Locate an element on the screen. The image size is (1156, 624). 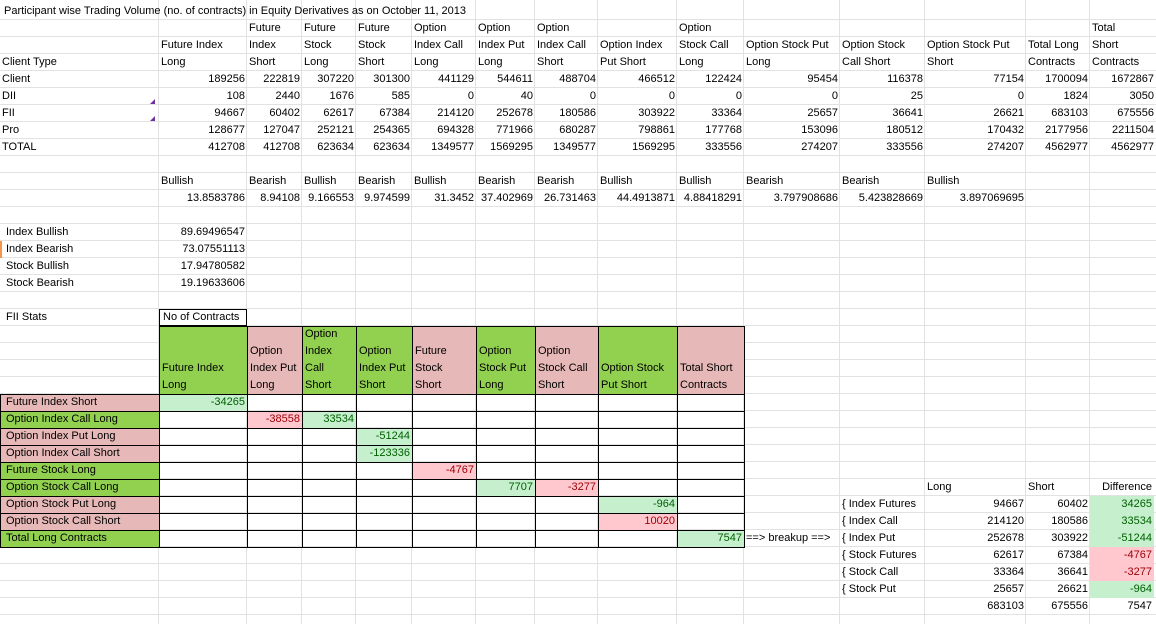
breakup-label: { Stock Futures is located at coordinates (879, 555).